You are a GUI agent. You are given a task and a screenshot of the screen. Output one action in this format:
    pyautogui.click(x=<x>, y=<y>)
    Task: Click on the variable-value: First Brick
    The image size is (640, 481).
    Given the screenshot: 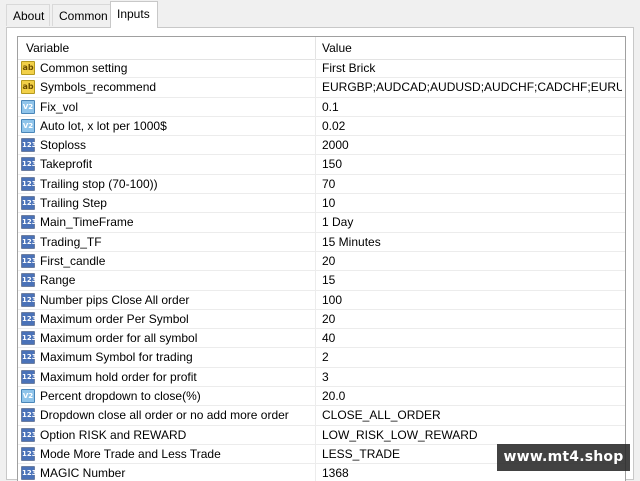 What is the action you would take?
    pyautogui.click(x=472, y=68)
    